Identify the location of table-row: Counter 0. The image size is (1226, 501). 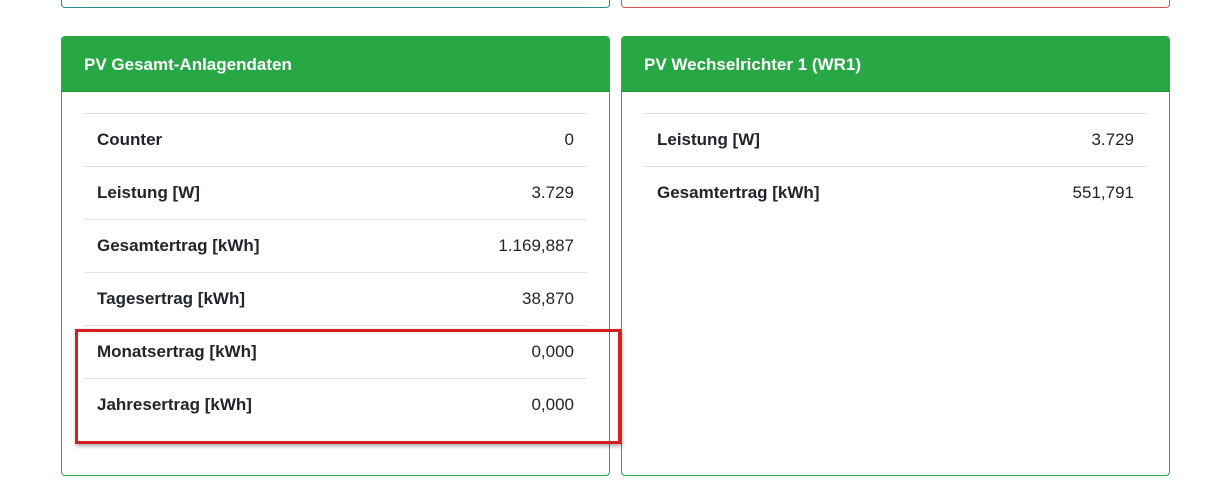
(335, 140).